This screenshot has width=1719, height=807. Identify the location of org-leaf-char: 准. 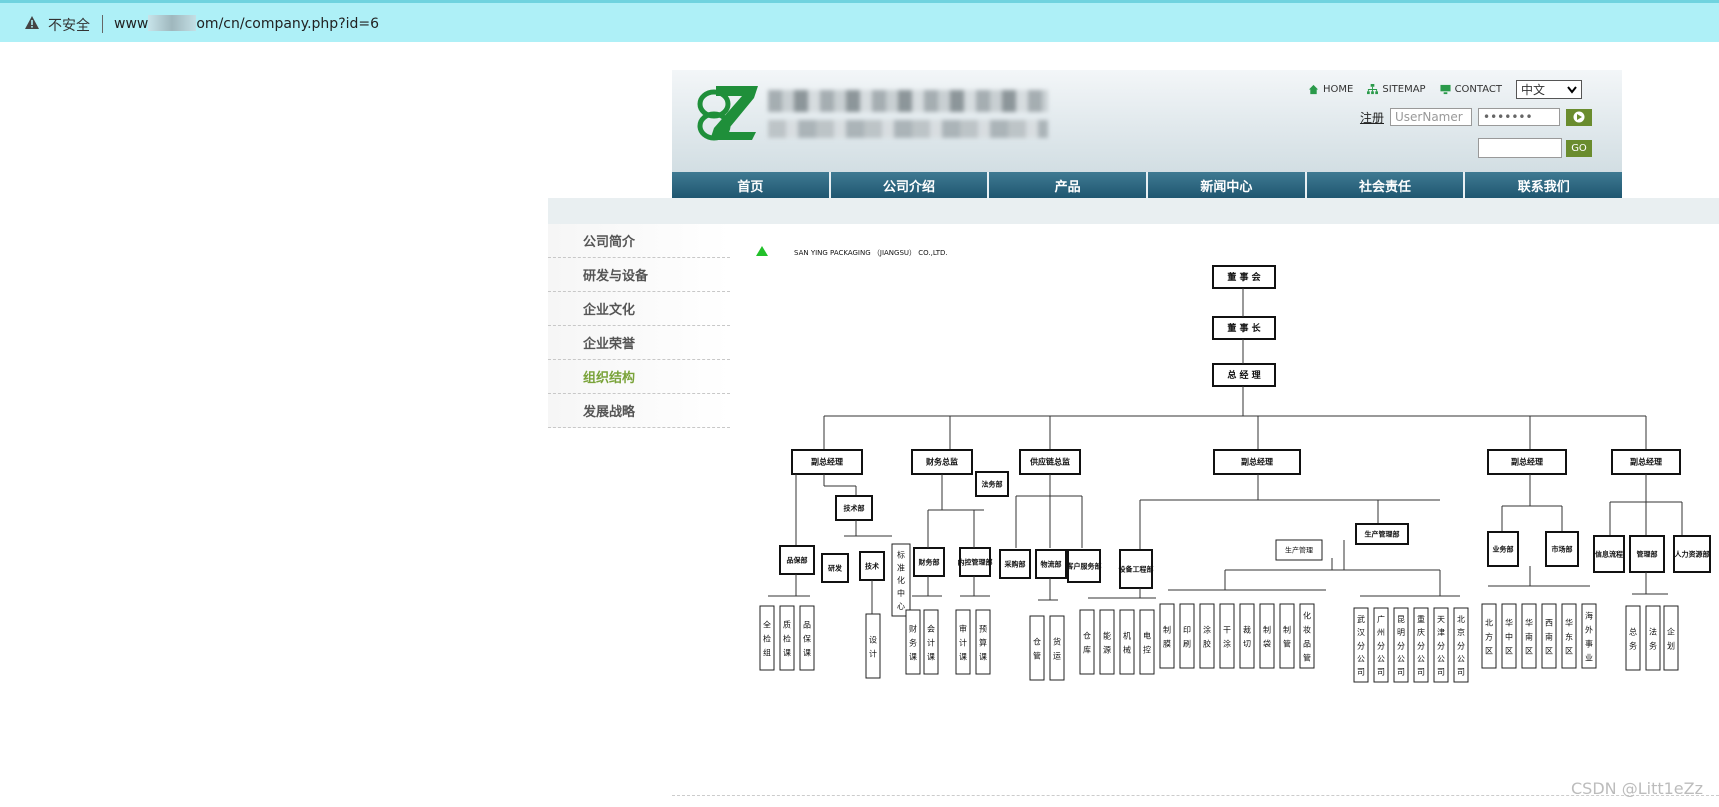
(901, 567).